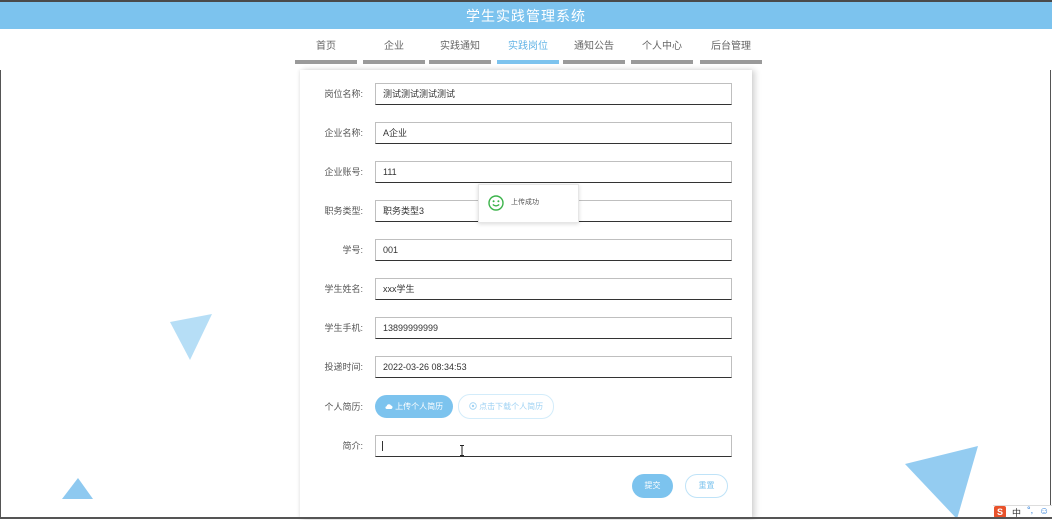 Image resolution: width=1052 pixels, height=520 pixels. What do you see at coordinates (352, 446) in the screenshot?
I see `field-label: 简介:` at bounding box center [352, 446].